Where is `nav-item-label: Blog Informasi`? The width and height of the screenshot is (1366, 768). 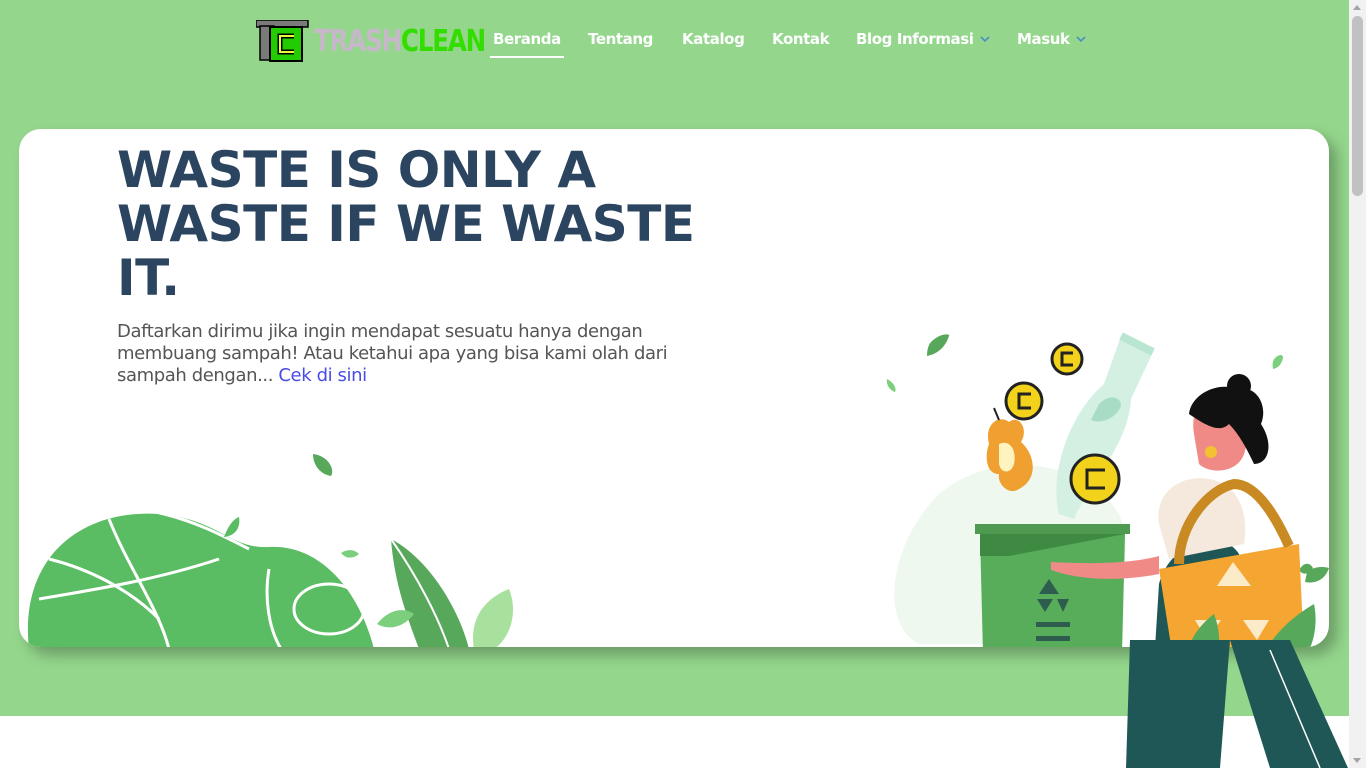 nav-item-label: Blog Informasi is located at coordinates (915, 39).